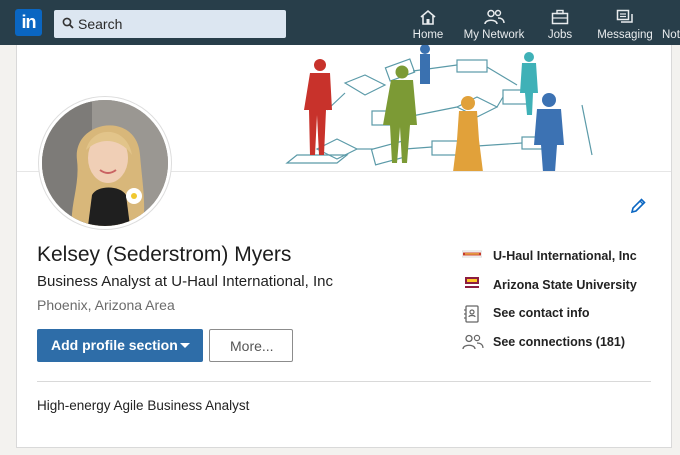 The image size is (680, 455). What do you see at coordinates (565, 256) in the screenshot?
I see `current-company-label: U-Haul International, Inc` at bounding box center [565, 256].